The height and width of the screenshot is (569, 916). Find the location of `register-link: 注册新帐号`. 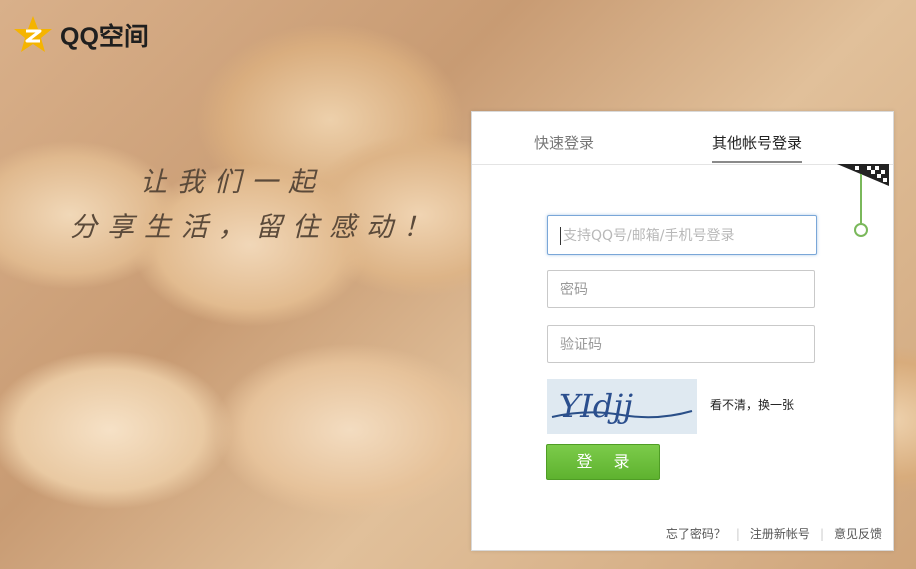

register-link: 注册新帐号 is located at coordinates (780, 533).